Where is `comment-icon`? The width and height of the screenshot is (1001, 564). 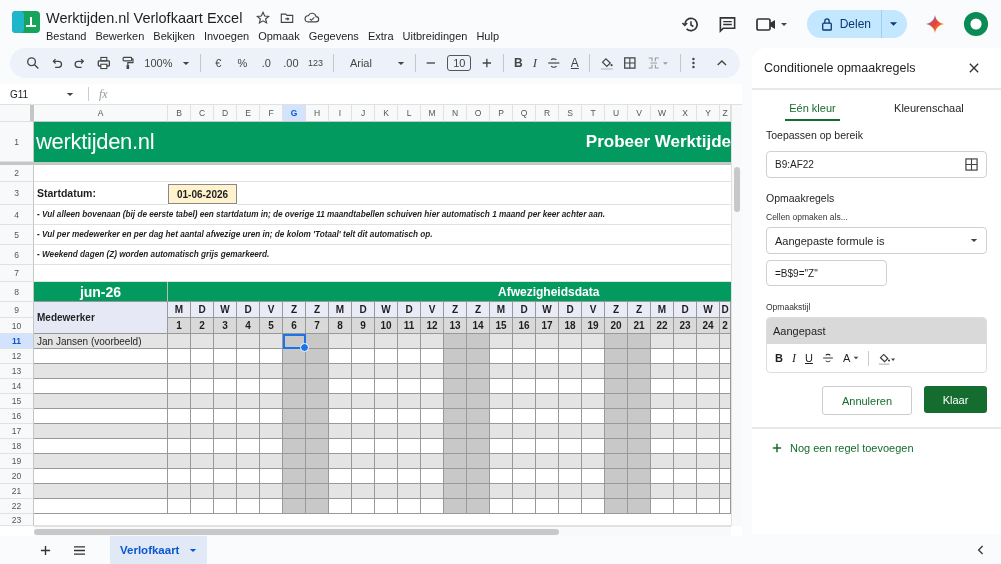
comment-icon is located at coordinates (727, 24).